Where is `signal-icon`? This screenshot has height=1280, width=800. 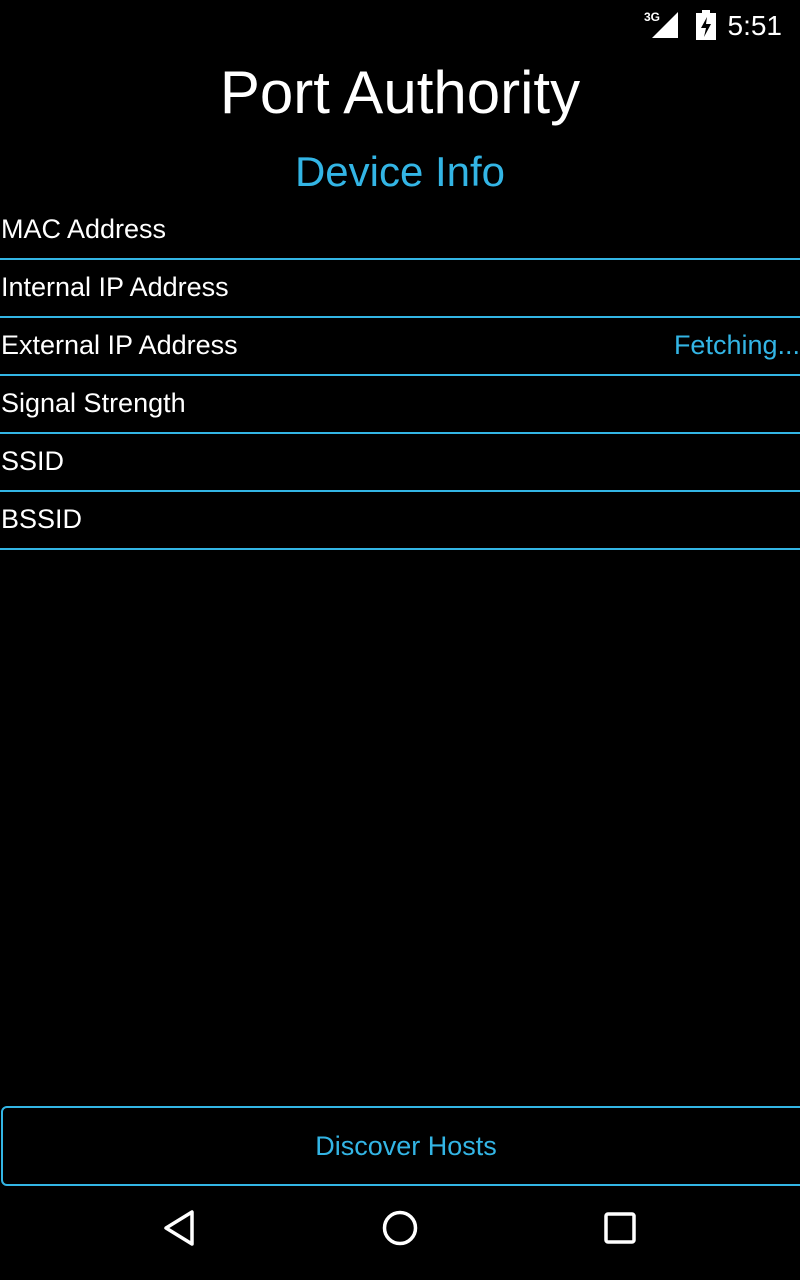
signal-icon is located at coordinates (665, 28).